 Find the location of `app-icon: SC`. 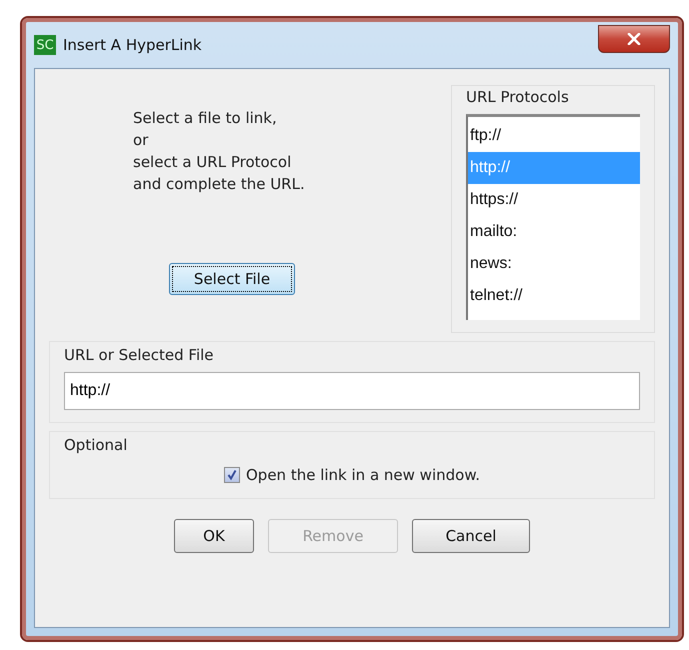

app-icon: SC is located at coordinates (45, 45).